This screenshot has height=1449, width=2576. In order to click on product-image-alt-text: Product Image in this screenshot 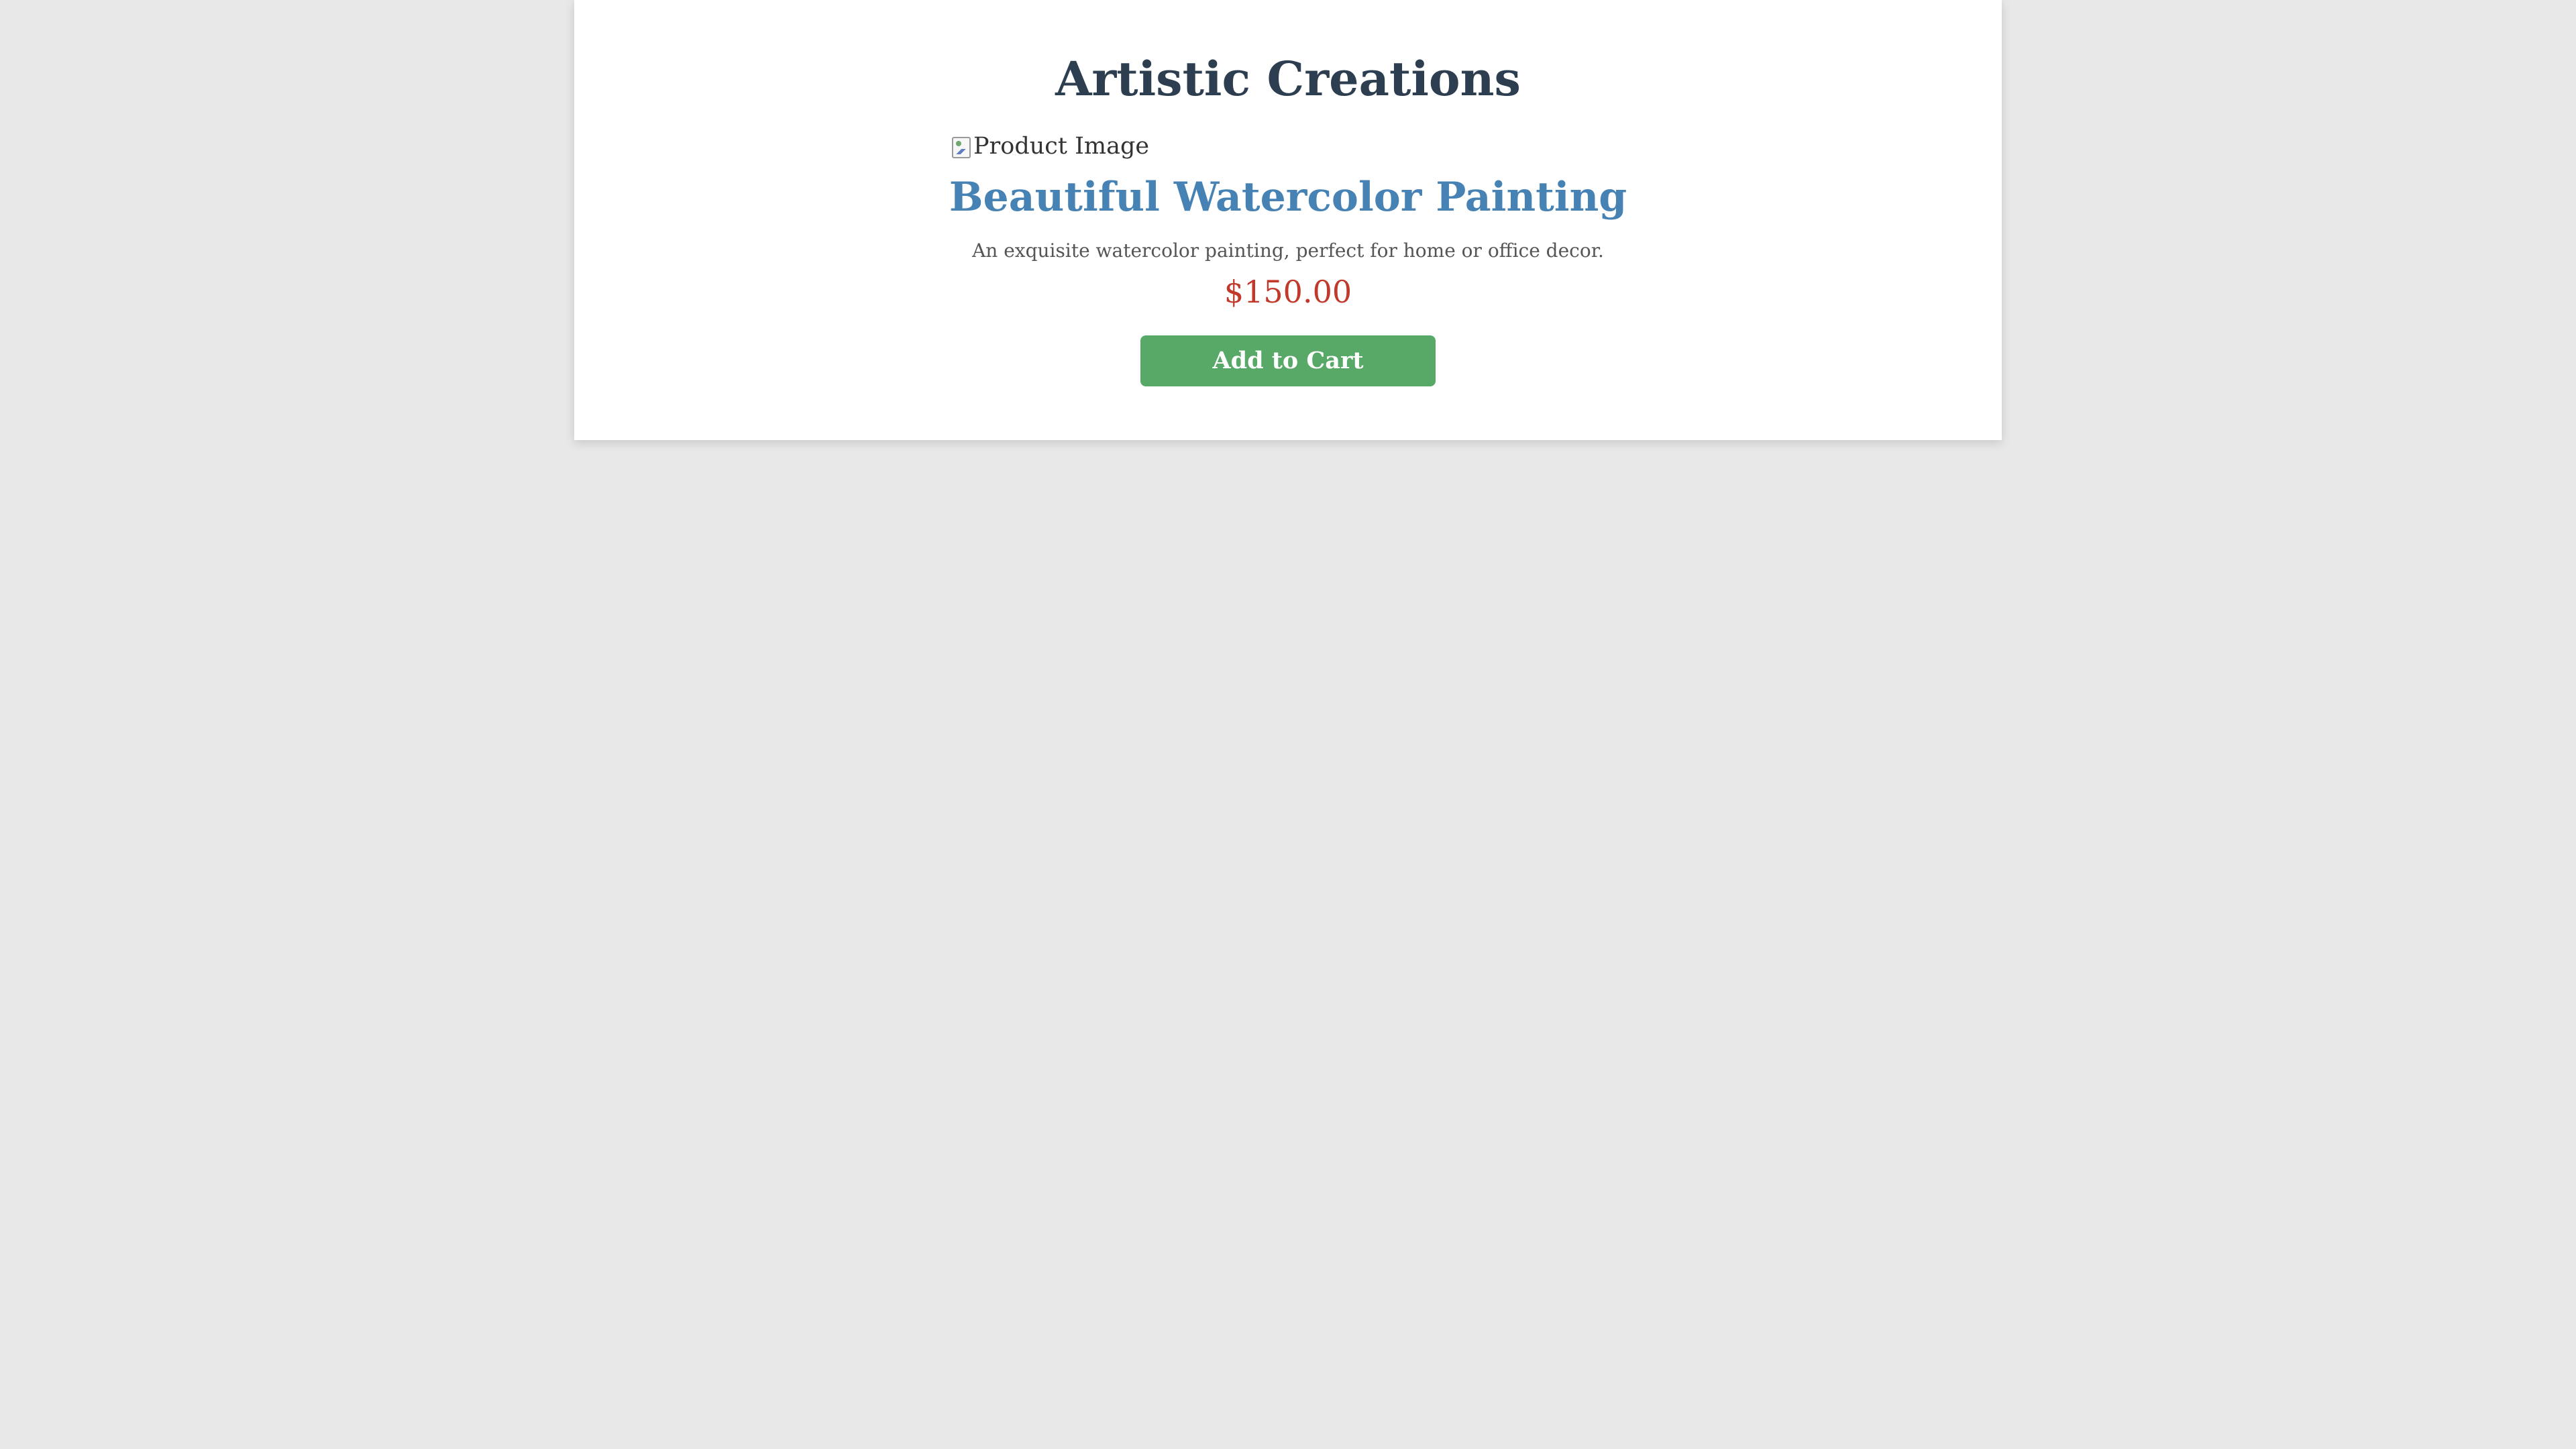, I will do `click(1061, 146)`.